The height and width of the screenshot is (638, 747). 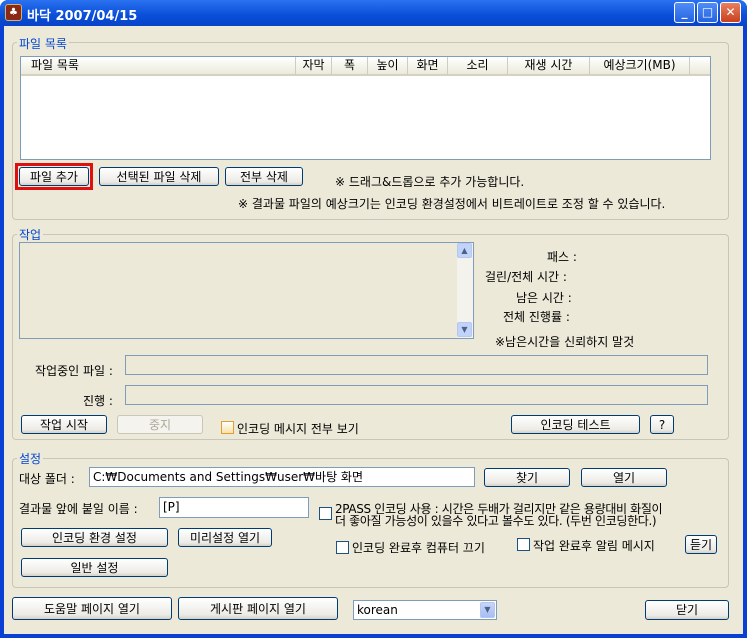 What do you see at coordinates (487, 610) in the screenshot?
I see `dropdown-arrow-icon: ▼` at bounding box center [487, 610].